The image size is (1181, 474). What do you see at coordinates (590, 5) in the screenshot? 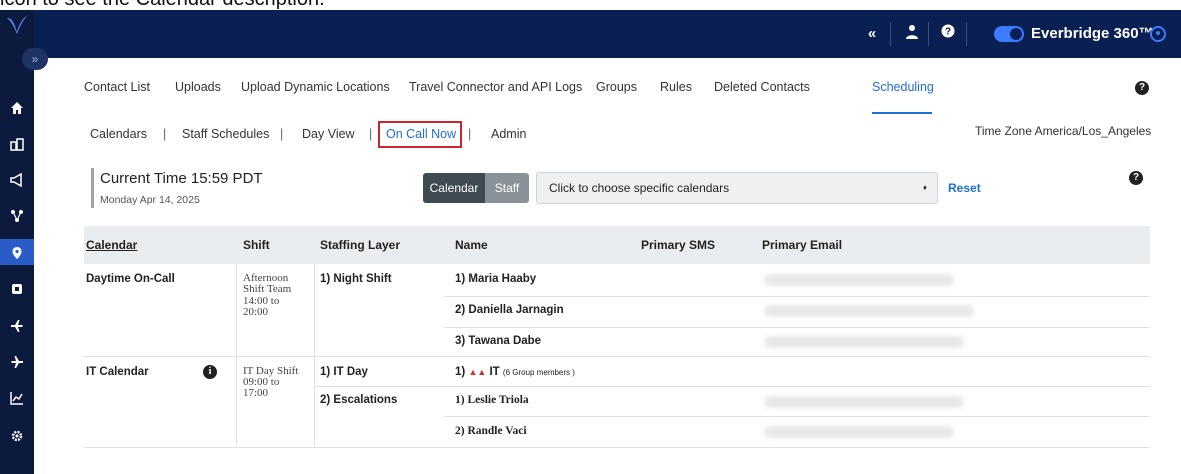
I see `instruction-text: icon to see the Calendar description.` at bounding box center [590, 5].